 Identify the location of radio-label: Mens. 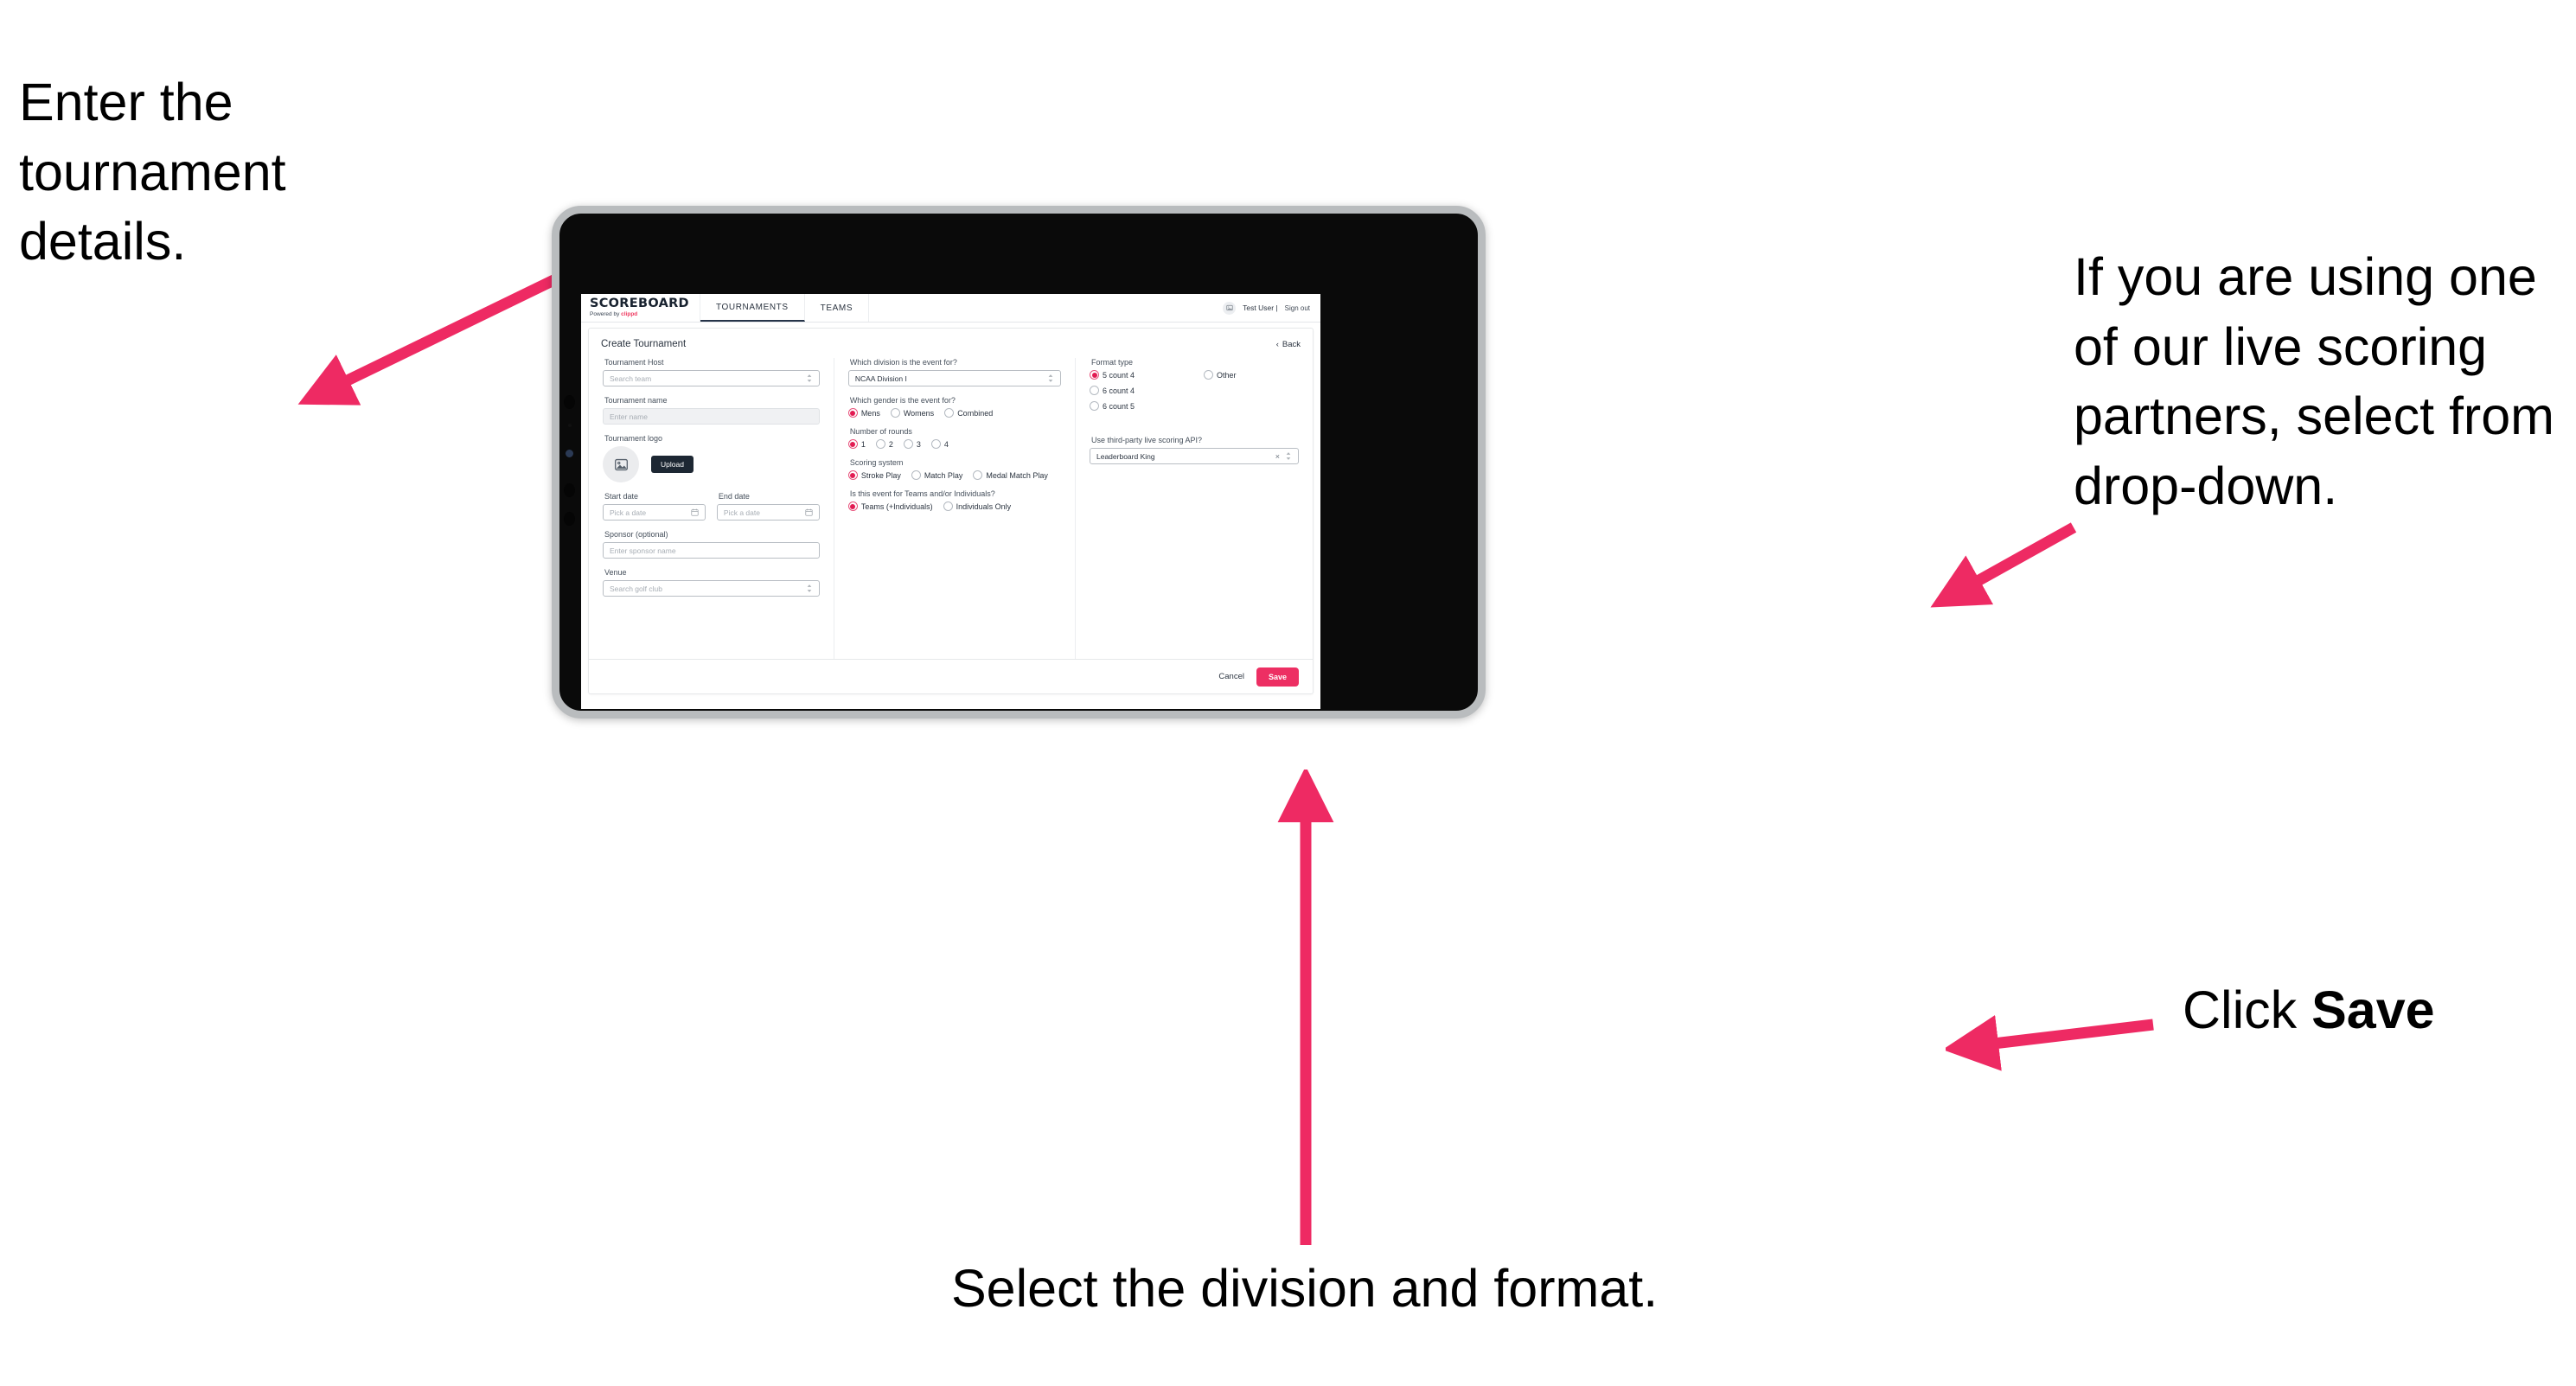
(870, 413).